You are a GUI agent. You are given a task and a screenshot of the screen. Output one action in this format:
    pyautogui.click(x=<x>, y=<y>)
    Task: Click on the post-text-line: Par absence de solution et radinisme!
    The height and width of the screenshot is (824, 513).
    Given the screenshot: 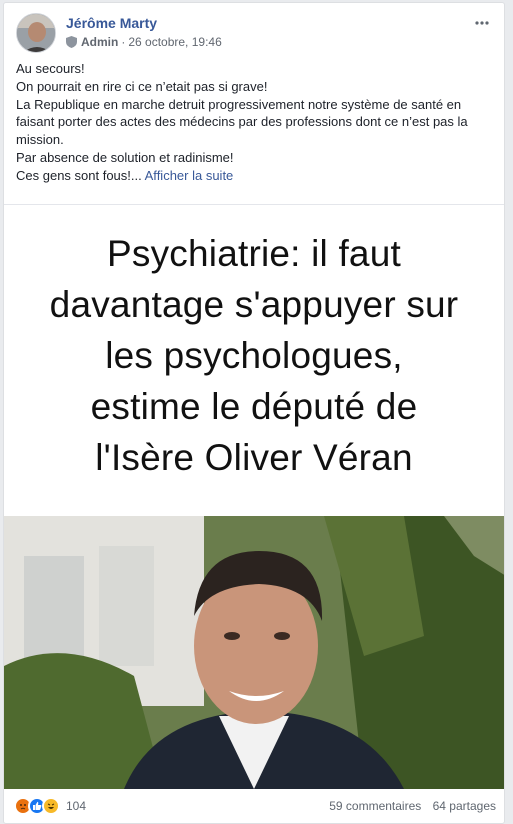 What is the action you would take?
    pyautogui.click(x=125, y=157)
    